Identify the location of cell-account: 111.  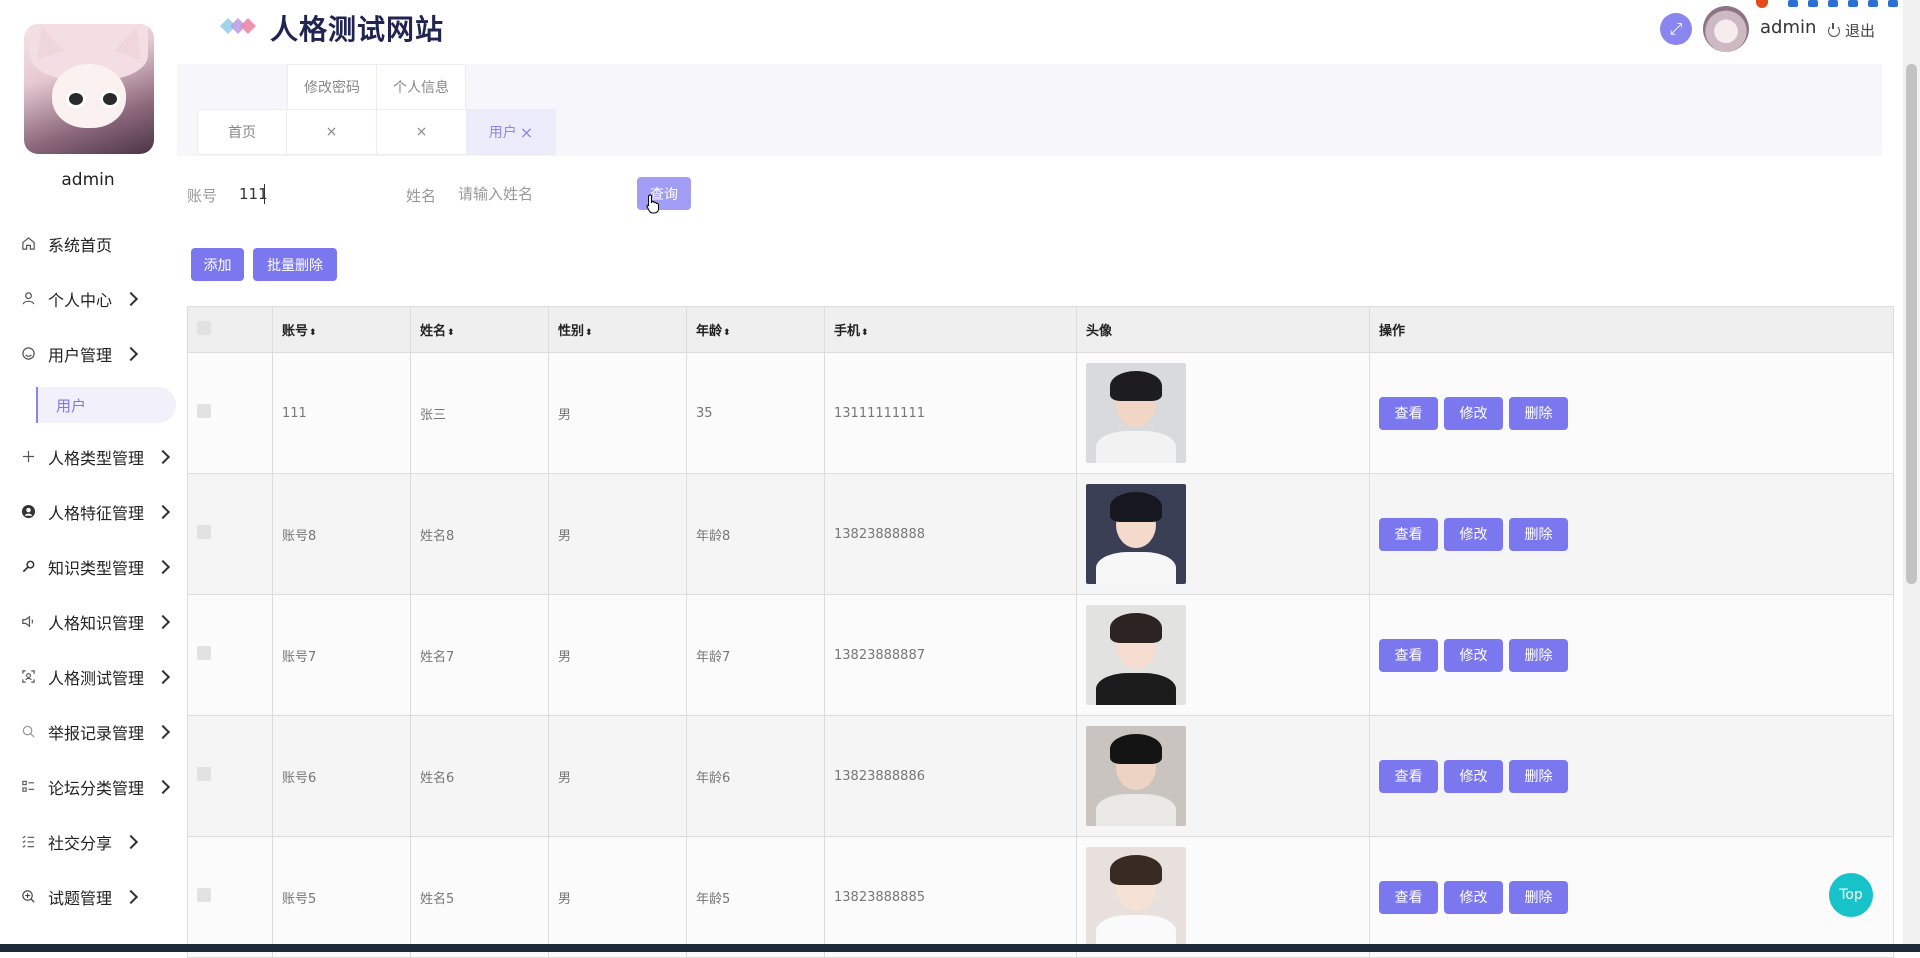
(341, 413).